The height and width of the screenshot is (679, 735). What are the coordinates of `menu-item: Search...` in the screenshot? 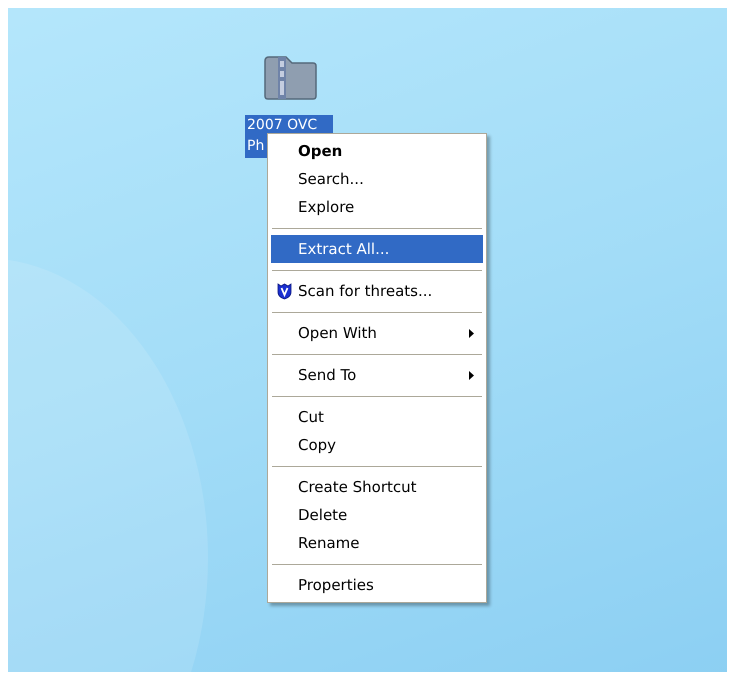 It's located at (377, 179).